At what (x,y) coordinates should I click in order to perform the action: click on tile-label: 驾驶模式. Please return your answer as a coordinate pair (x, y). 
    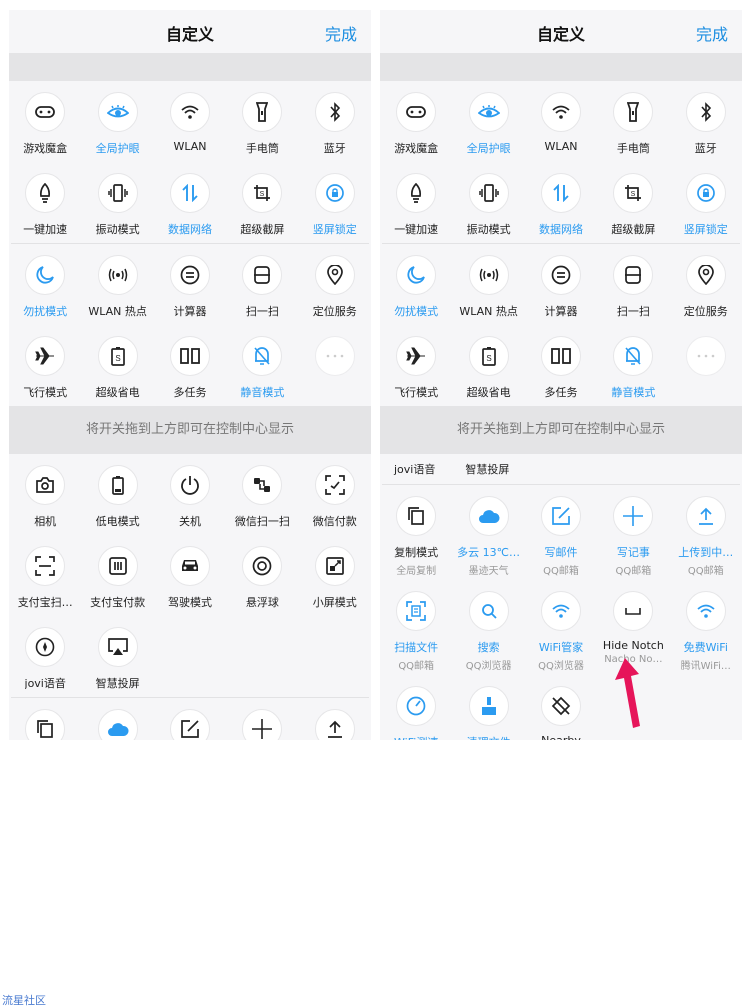
    Looking at the image, I should click on (189, 602).